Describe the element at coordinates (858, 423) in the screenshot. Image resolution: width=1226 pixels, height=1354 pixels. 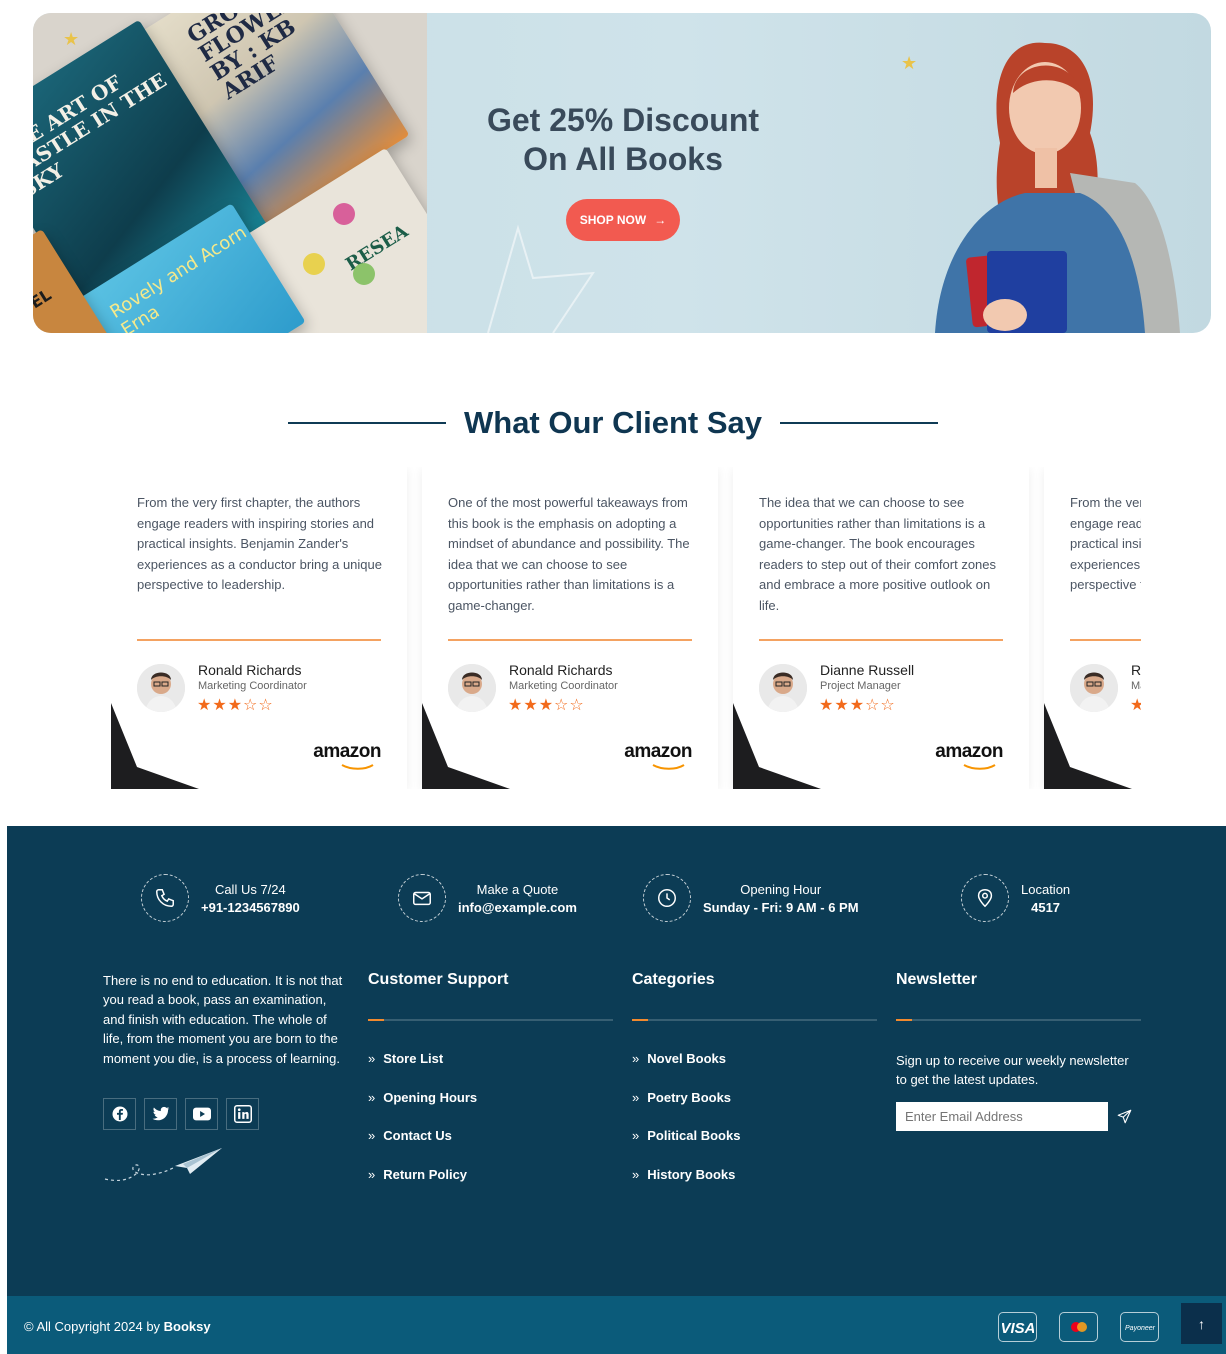
I see `heading-rule-right` at that location.